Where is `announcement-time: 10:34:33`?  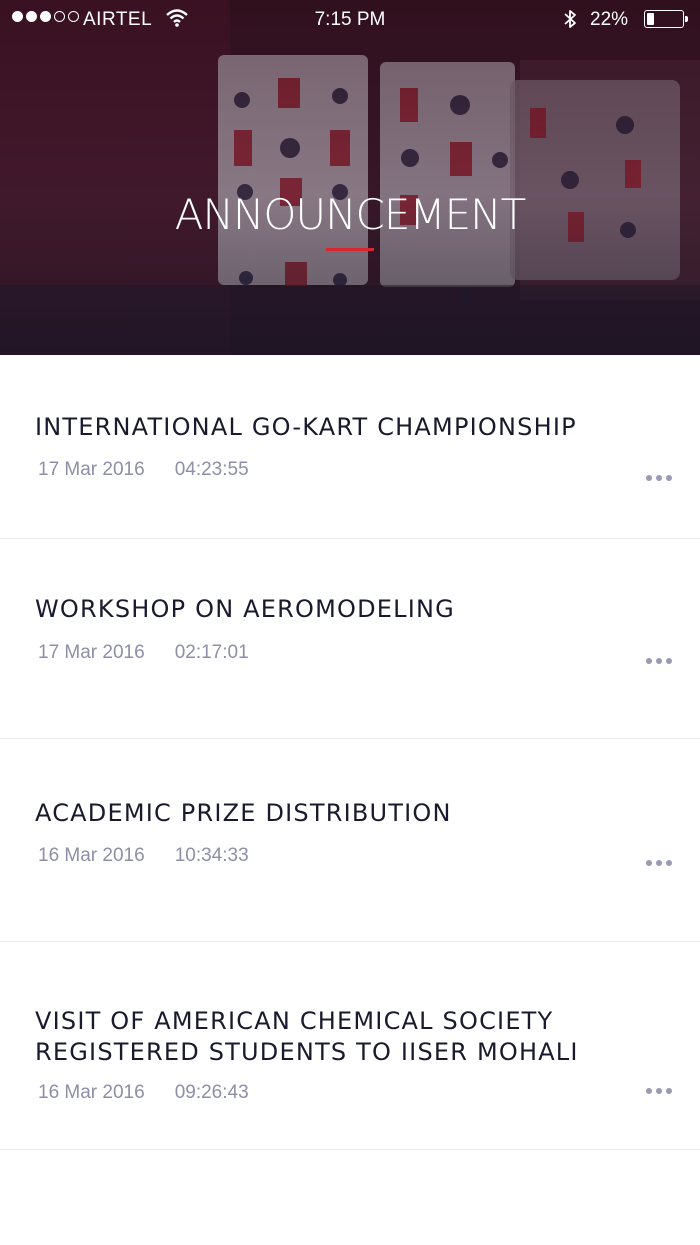 announcement-time: 10:34:33 is located at coordinates (211, 855).